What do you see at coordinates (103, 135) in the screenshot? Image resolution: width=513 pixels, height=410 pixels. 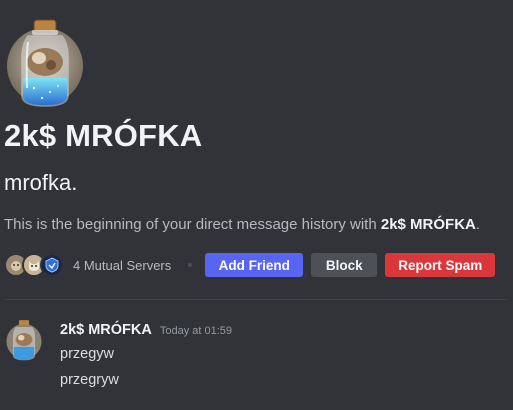 I see `profile-display-name: 2k$ MRÓFKA` at bounding box center [103, 135].